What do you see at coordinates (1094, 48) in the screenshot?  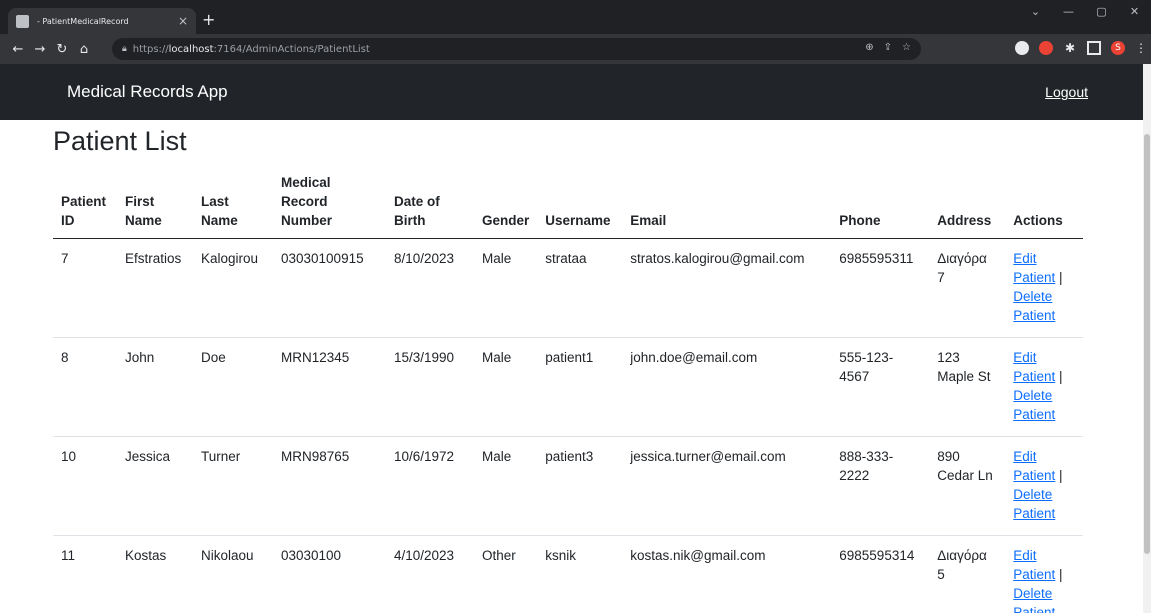 I see `sidepanel-icon` at bounding box center [1094, 48].